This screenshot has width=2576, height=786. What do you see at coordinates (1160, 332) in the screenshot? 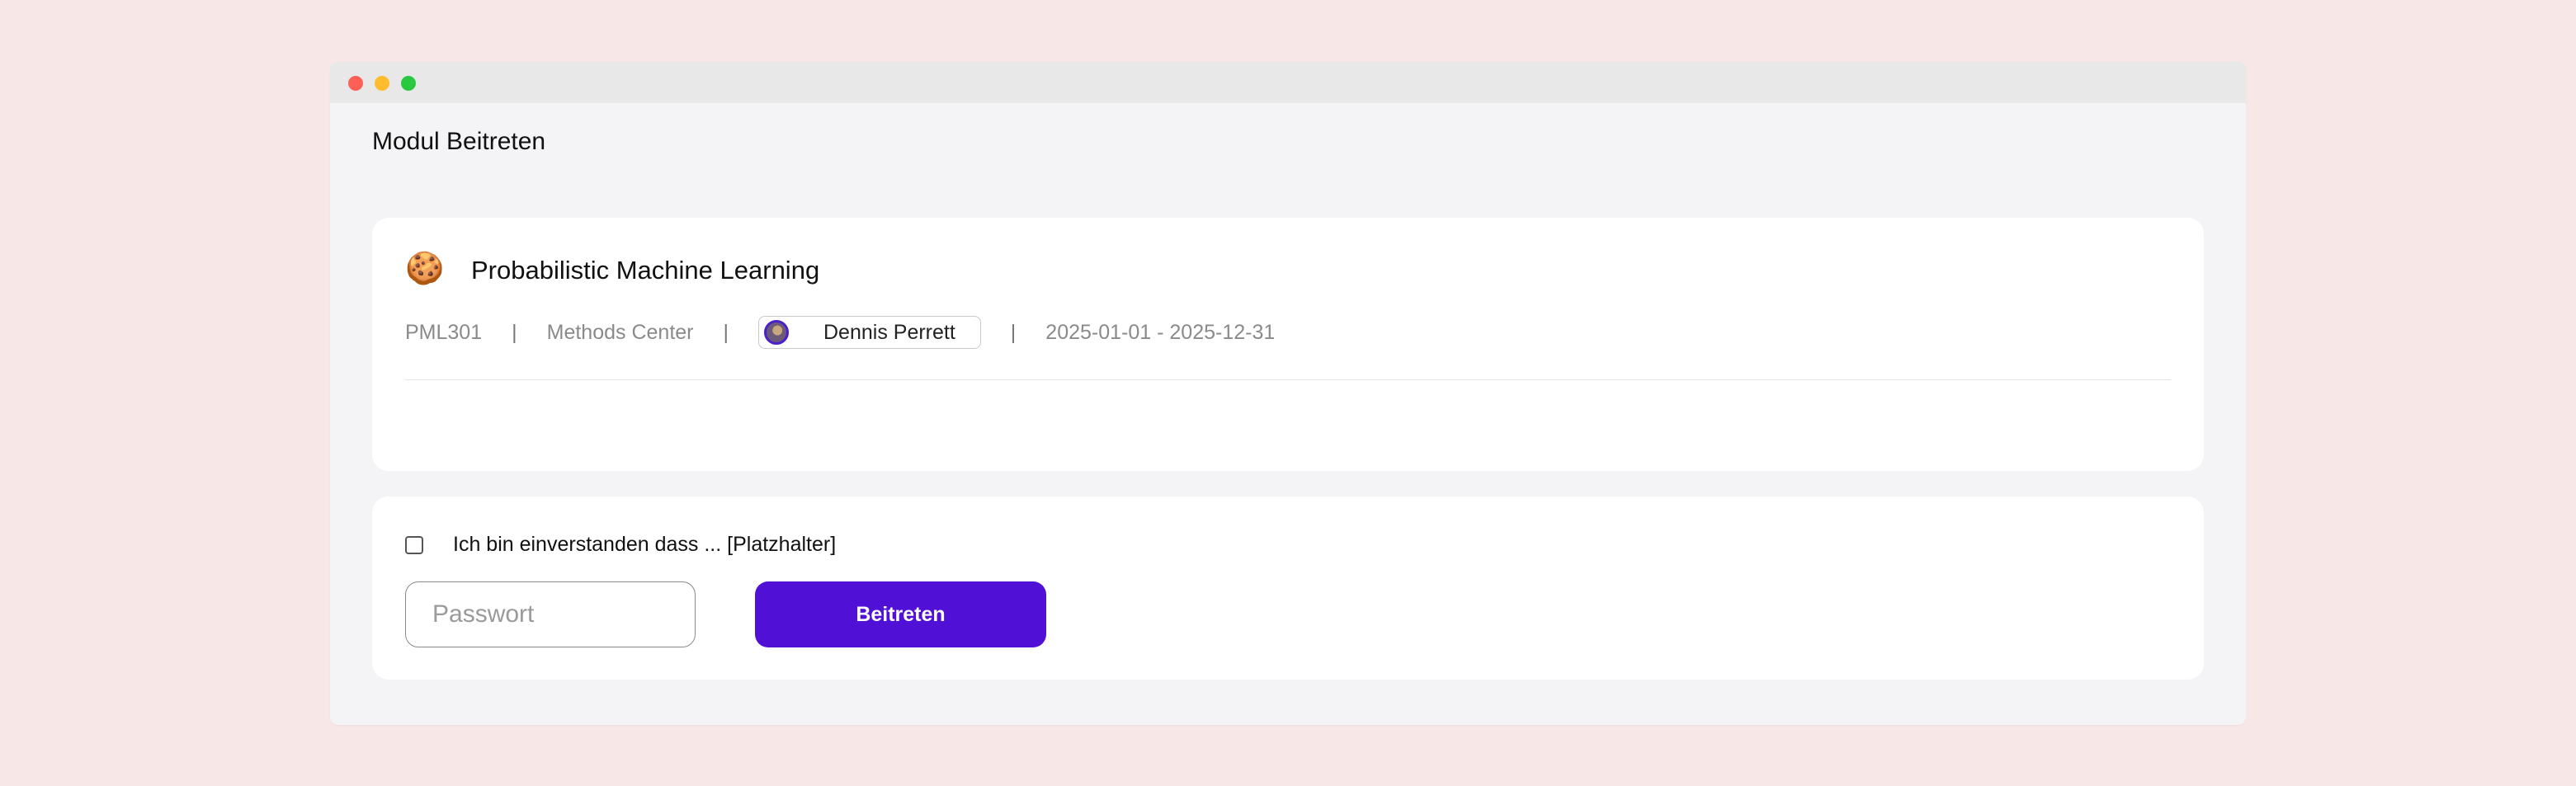
I see `module-period: 2025-01-01 - 2025-12-31` at bounding box center [1160, 332].